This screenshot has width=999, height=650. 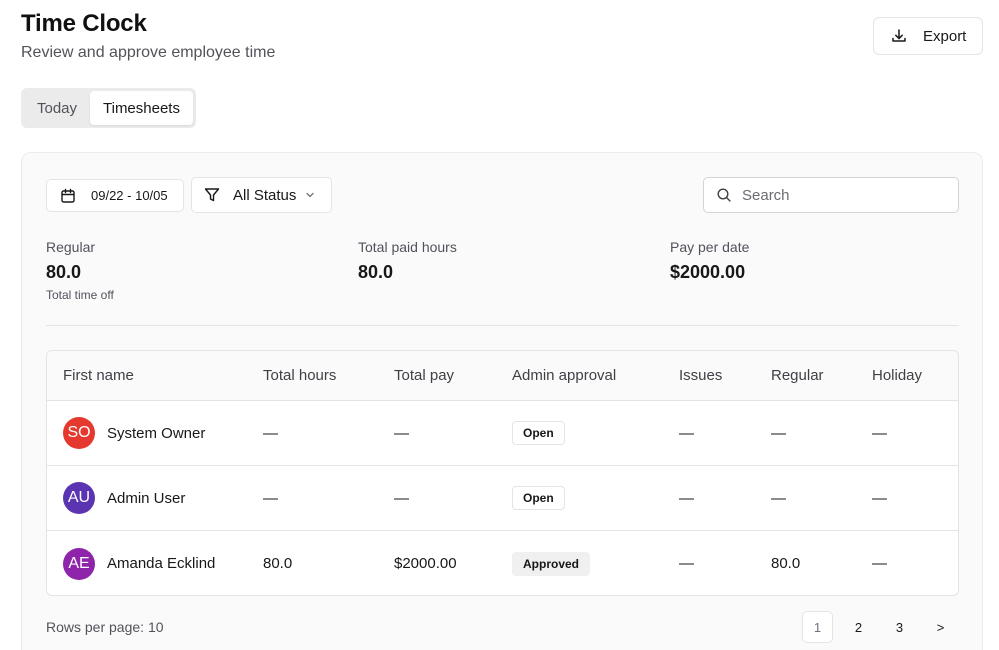 What do you see at coordinates (842, 195) in the screenshot?
I see `search-input` at bounding box center [842, 195].